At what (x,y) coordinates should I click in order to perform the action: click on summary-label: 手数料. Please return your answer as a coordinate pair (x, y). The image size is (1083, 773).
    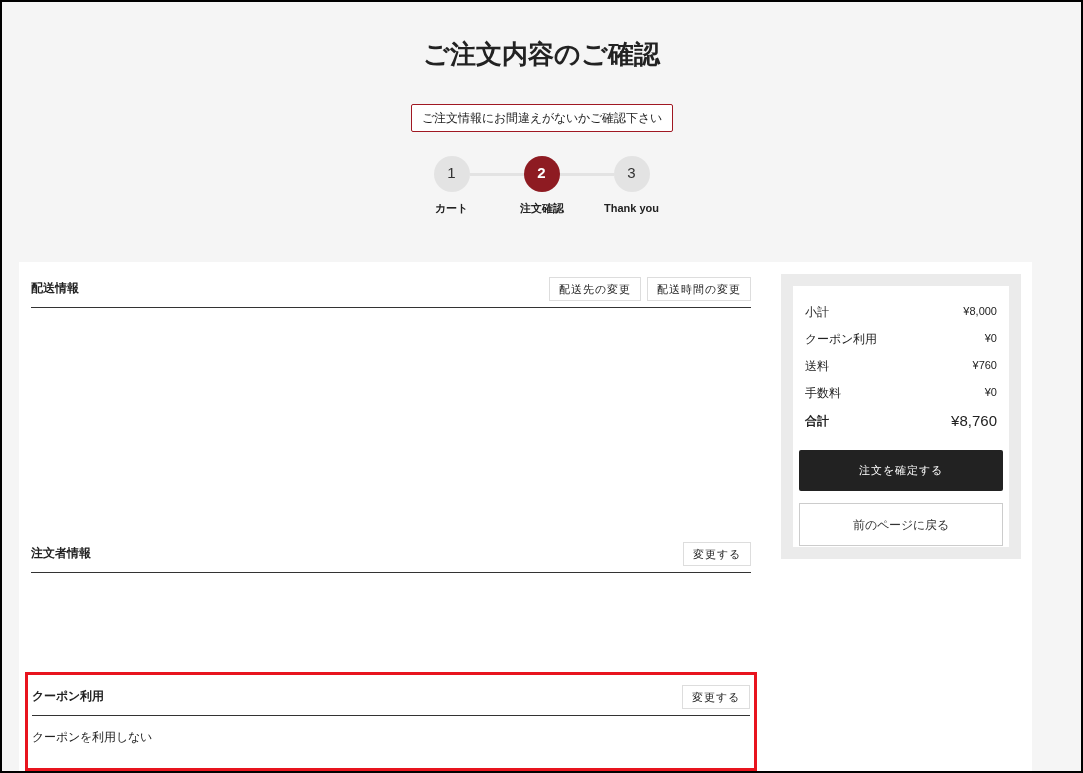
    Looking at the image, I should click on (823, 393).